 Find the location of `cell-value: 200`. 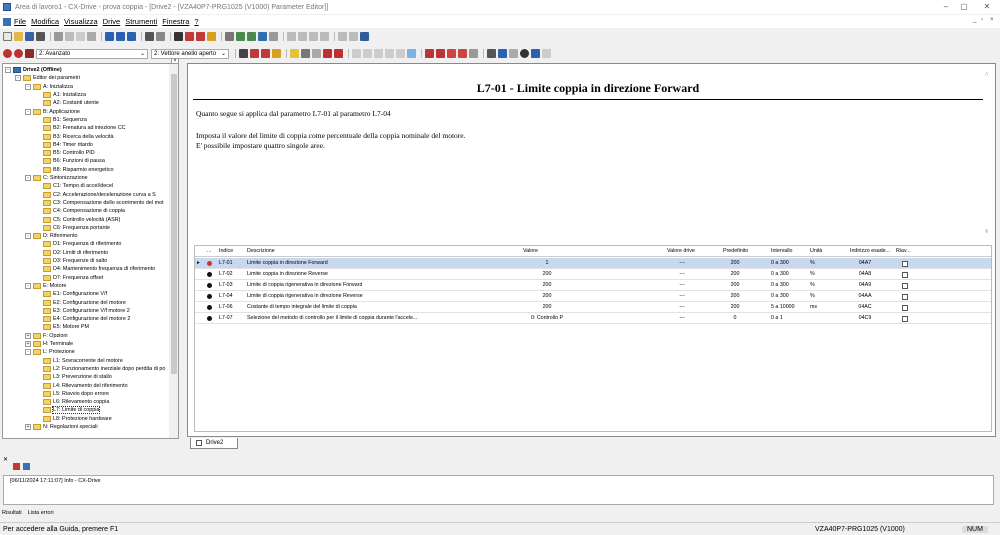

cell-value: 200 is located at coordinates (547, 296).